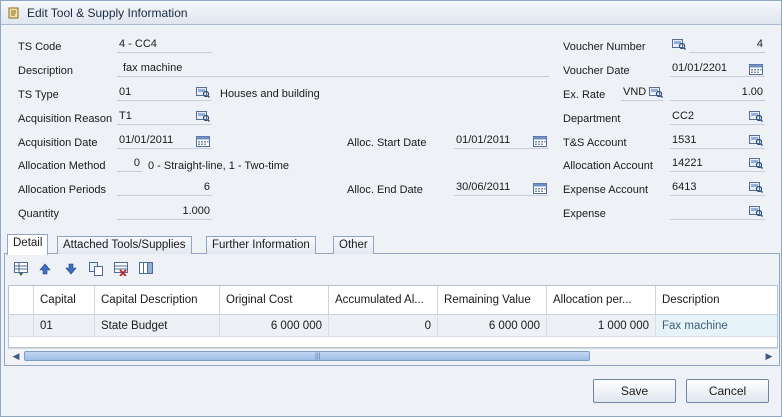 Image resolution: width=782 pixels, height=417 pixels. What do you see at coordinates (64, 326) in the screenshot?
I see `table-cell: 01` at bounding box center [64, 326].